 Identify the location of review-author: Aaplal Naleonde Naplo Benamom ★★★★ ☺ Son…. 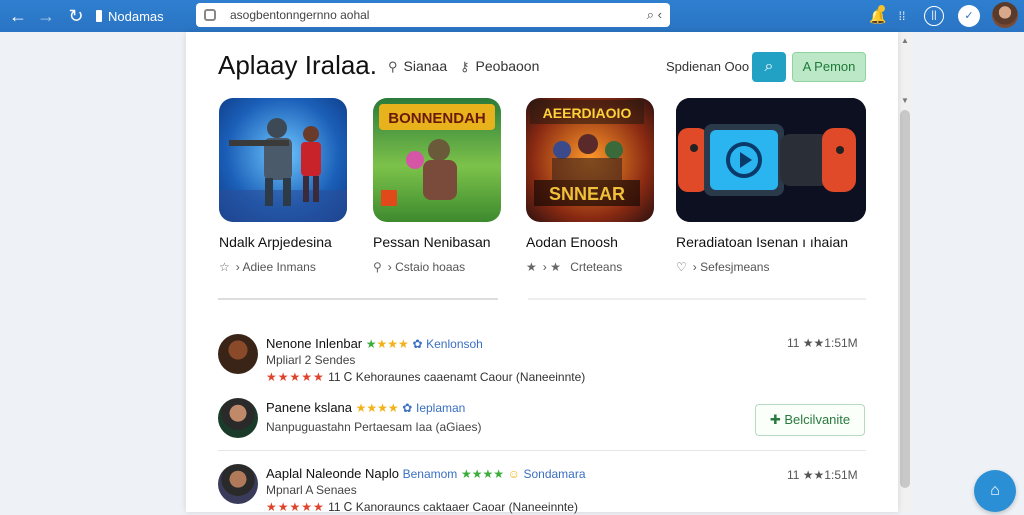
(426, 473).